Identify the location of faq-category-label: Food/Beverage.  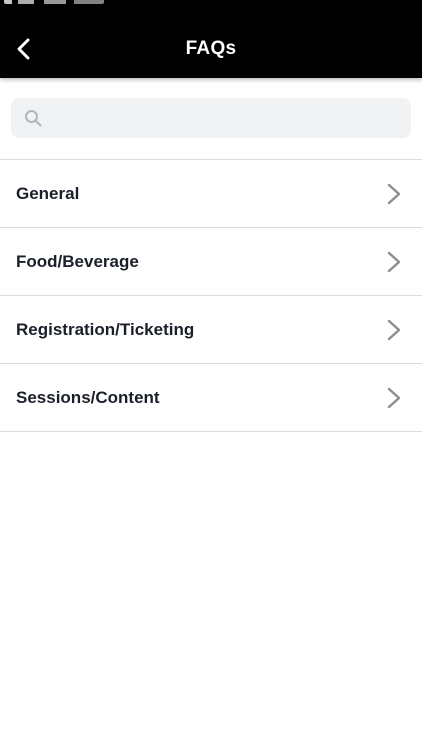
(77, 261).